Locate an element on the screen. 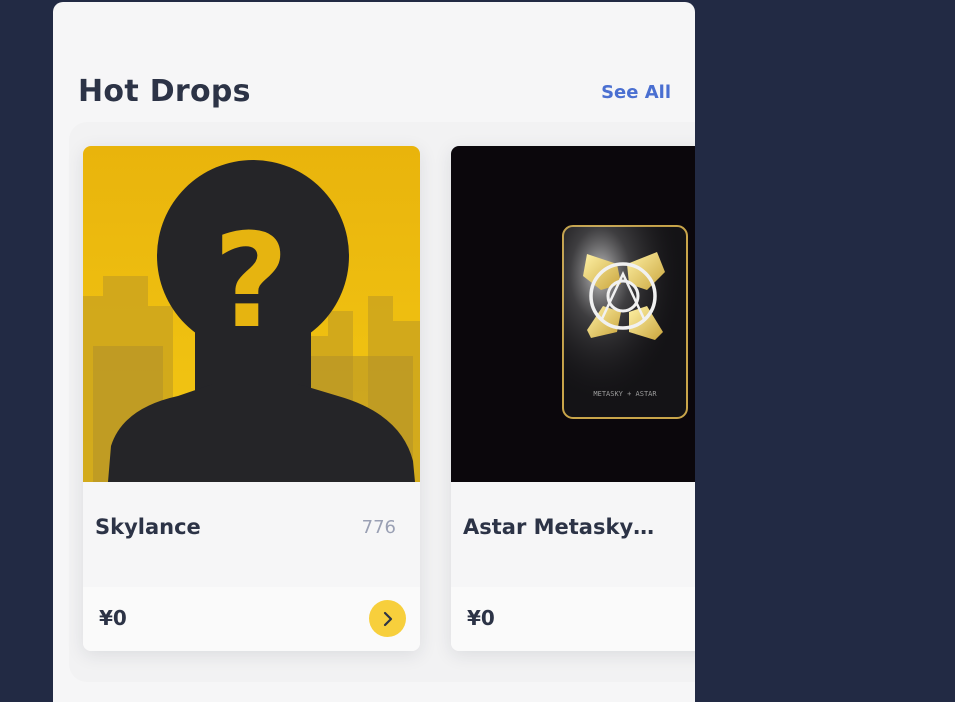 This screenshot has width=955, height=702. card-count: 776 is located at coordinates (378, 527).